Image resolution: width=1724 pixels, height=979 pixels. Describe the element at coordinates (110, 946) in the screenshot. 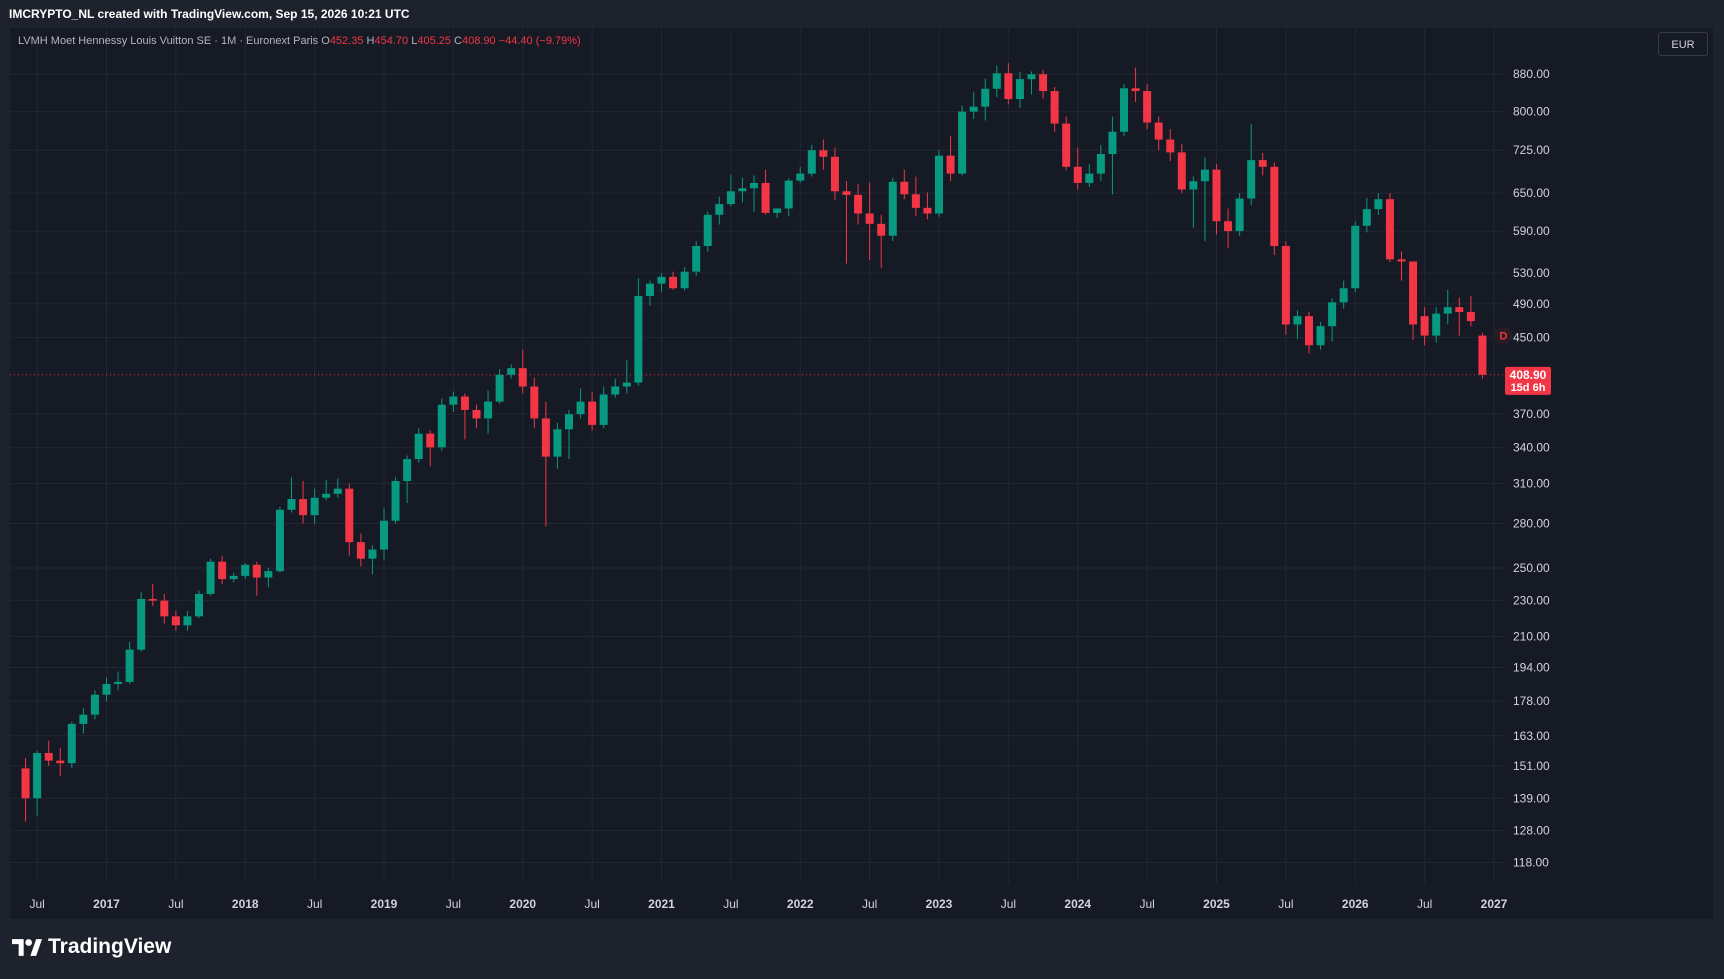

I see `tradingview-logo-text: TradingView` at that location.